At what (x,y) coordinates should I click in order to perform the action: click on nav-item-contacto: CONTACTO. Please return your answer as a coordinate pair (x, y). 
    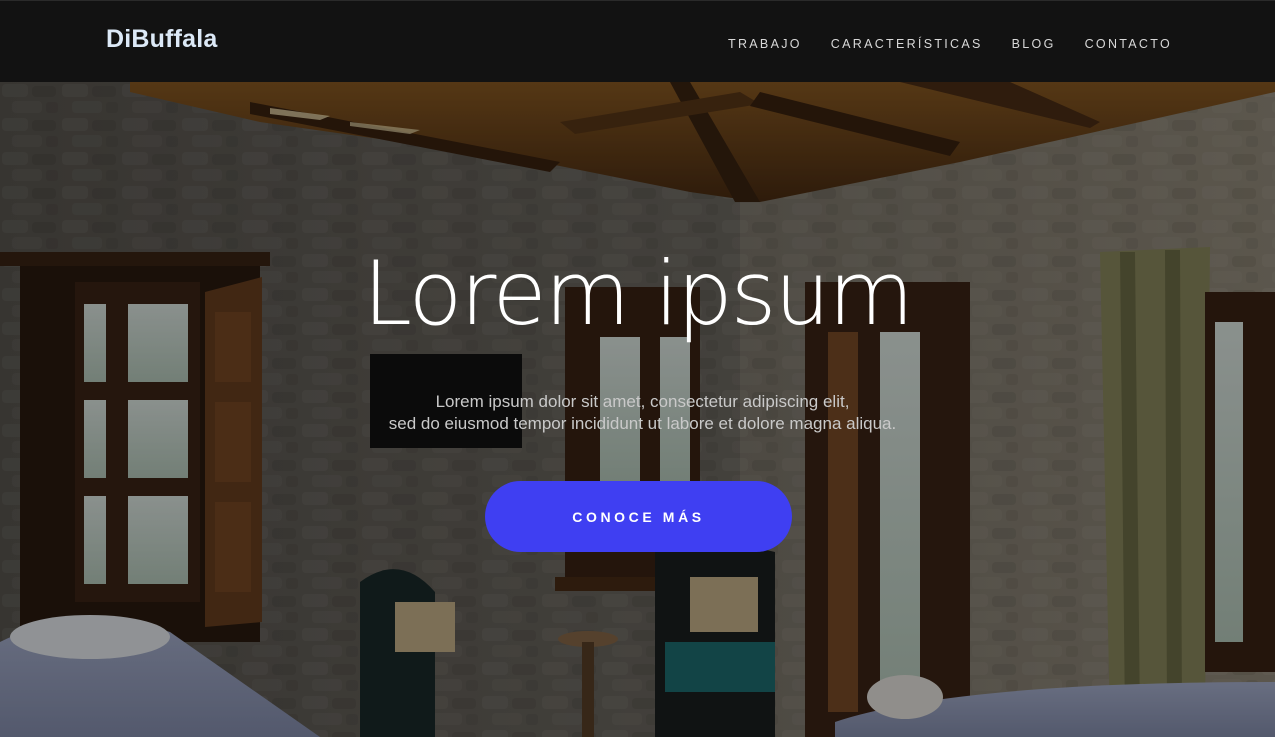
    Looking at the image, I should click on (1128, 44).